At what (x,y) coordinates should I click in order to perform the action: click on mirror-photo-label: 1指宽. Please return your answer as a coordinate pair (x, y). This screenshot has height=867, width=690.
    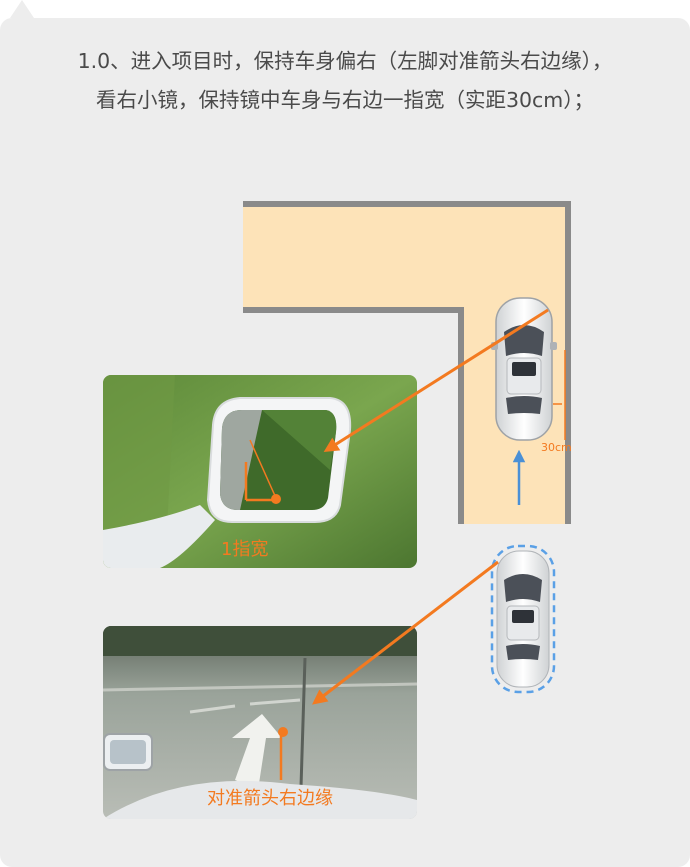
    Looking at the image, I should click on (245, 549).